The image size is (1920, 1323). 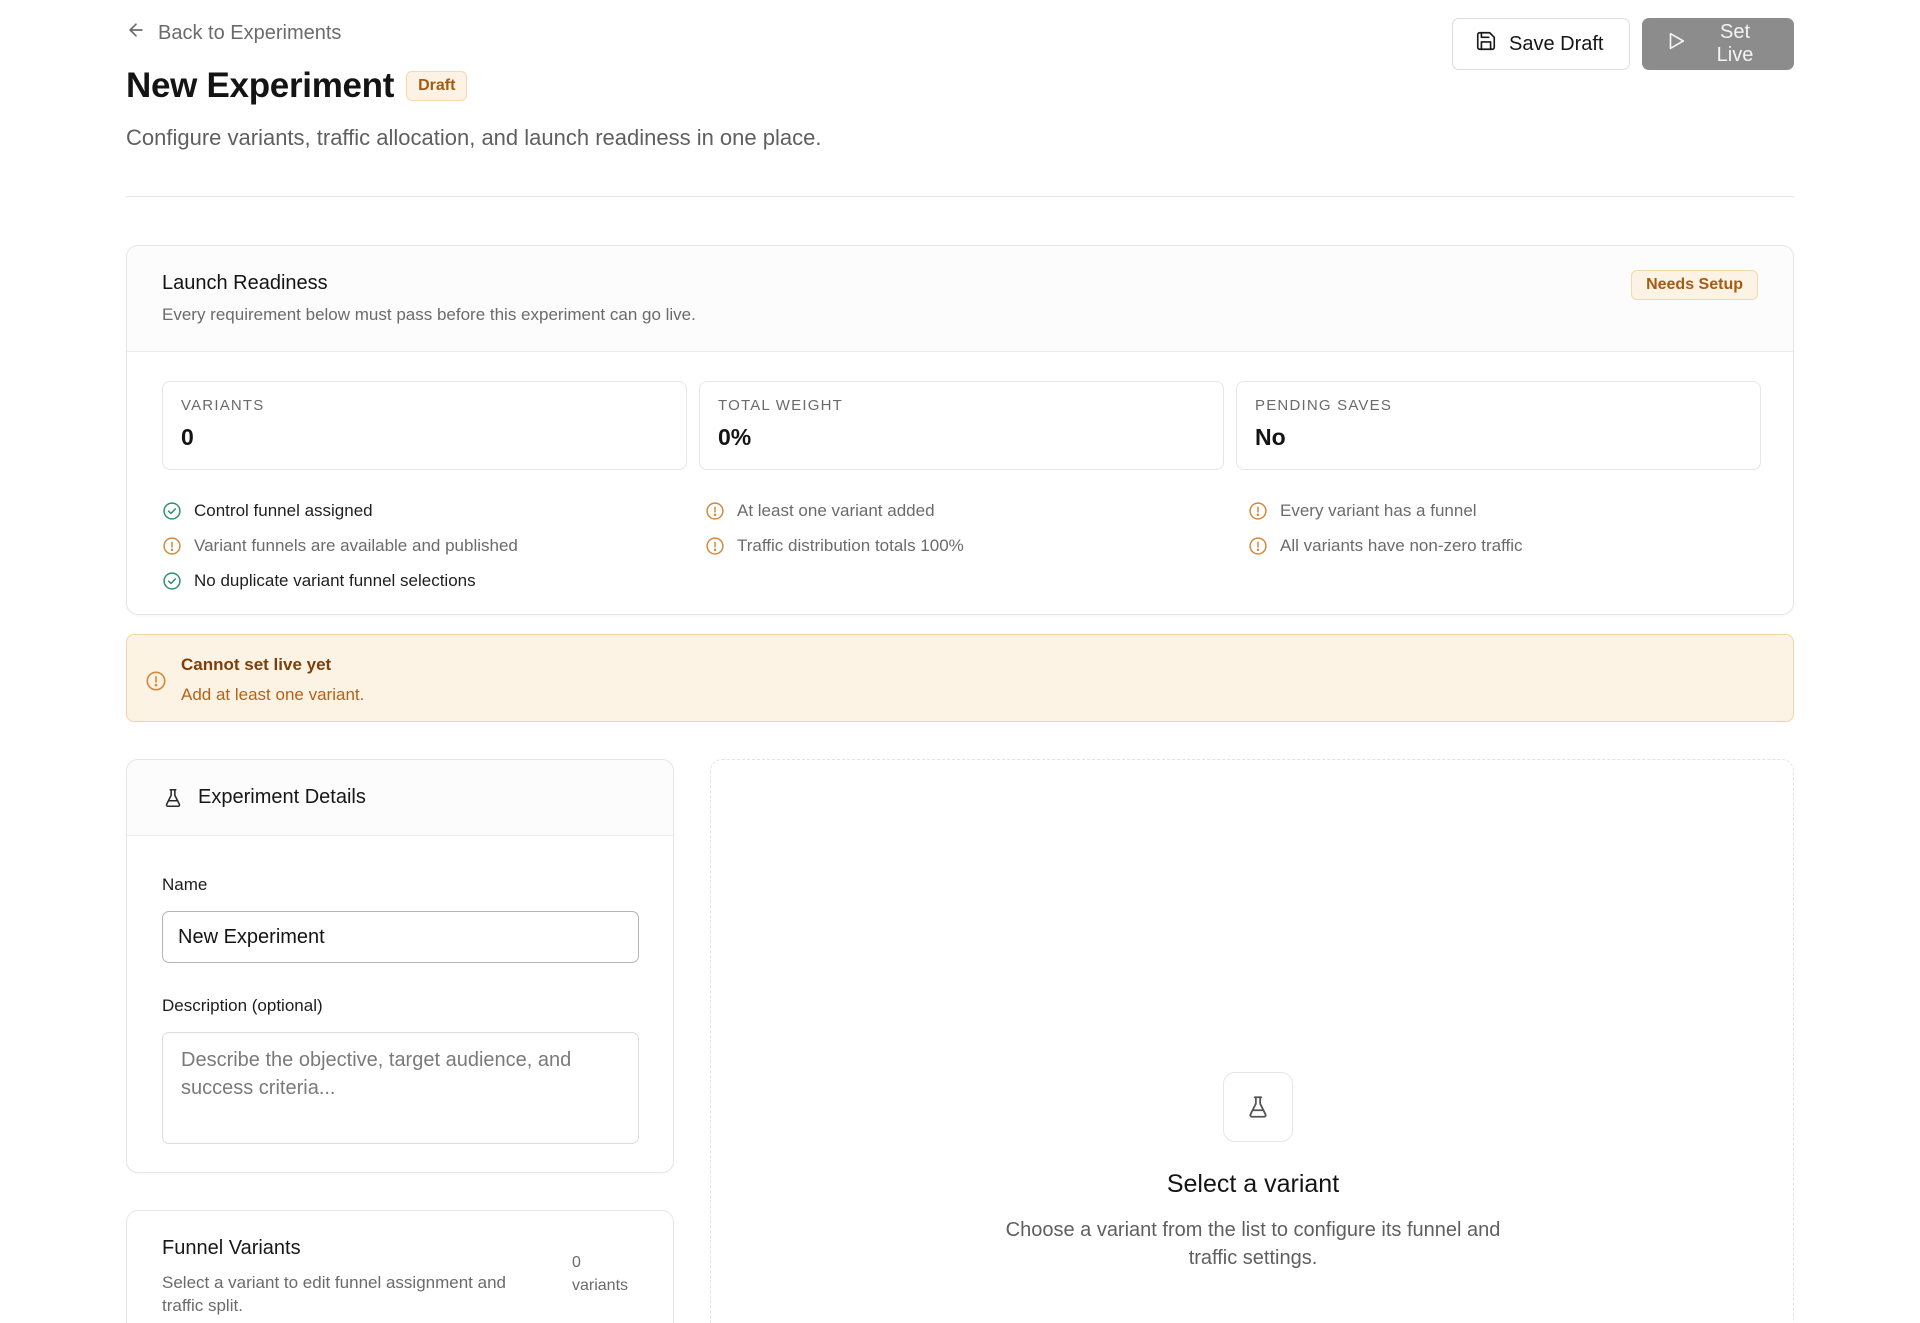 What do you see at coordinates (600, 1285) in the screenshot?
I see `variants-count-unit: variants` at bounding box center [600, 1285].